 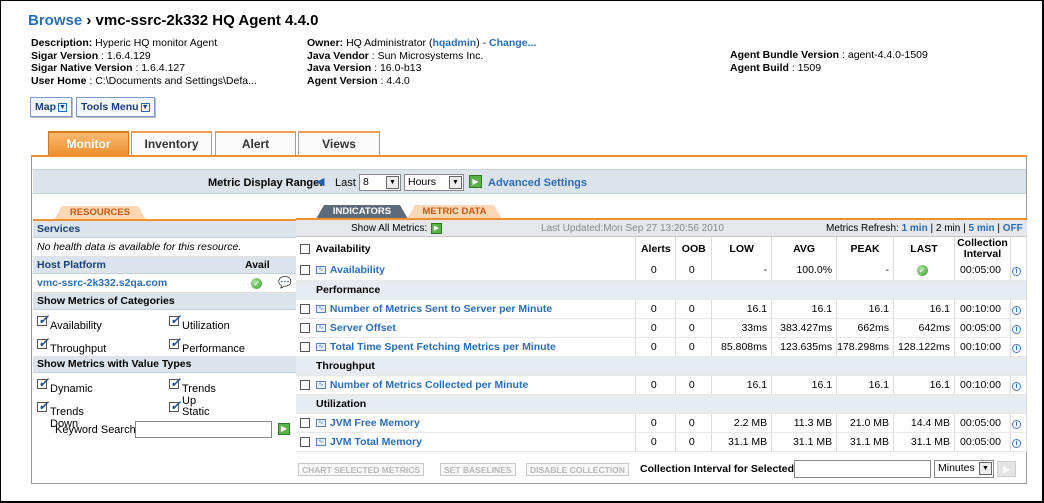 What do you see at coordinates (339, 143) in the screenshot?
I see `tab-views: Views` at bounding box center [339, 143].